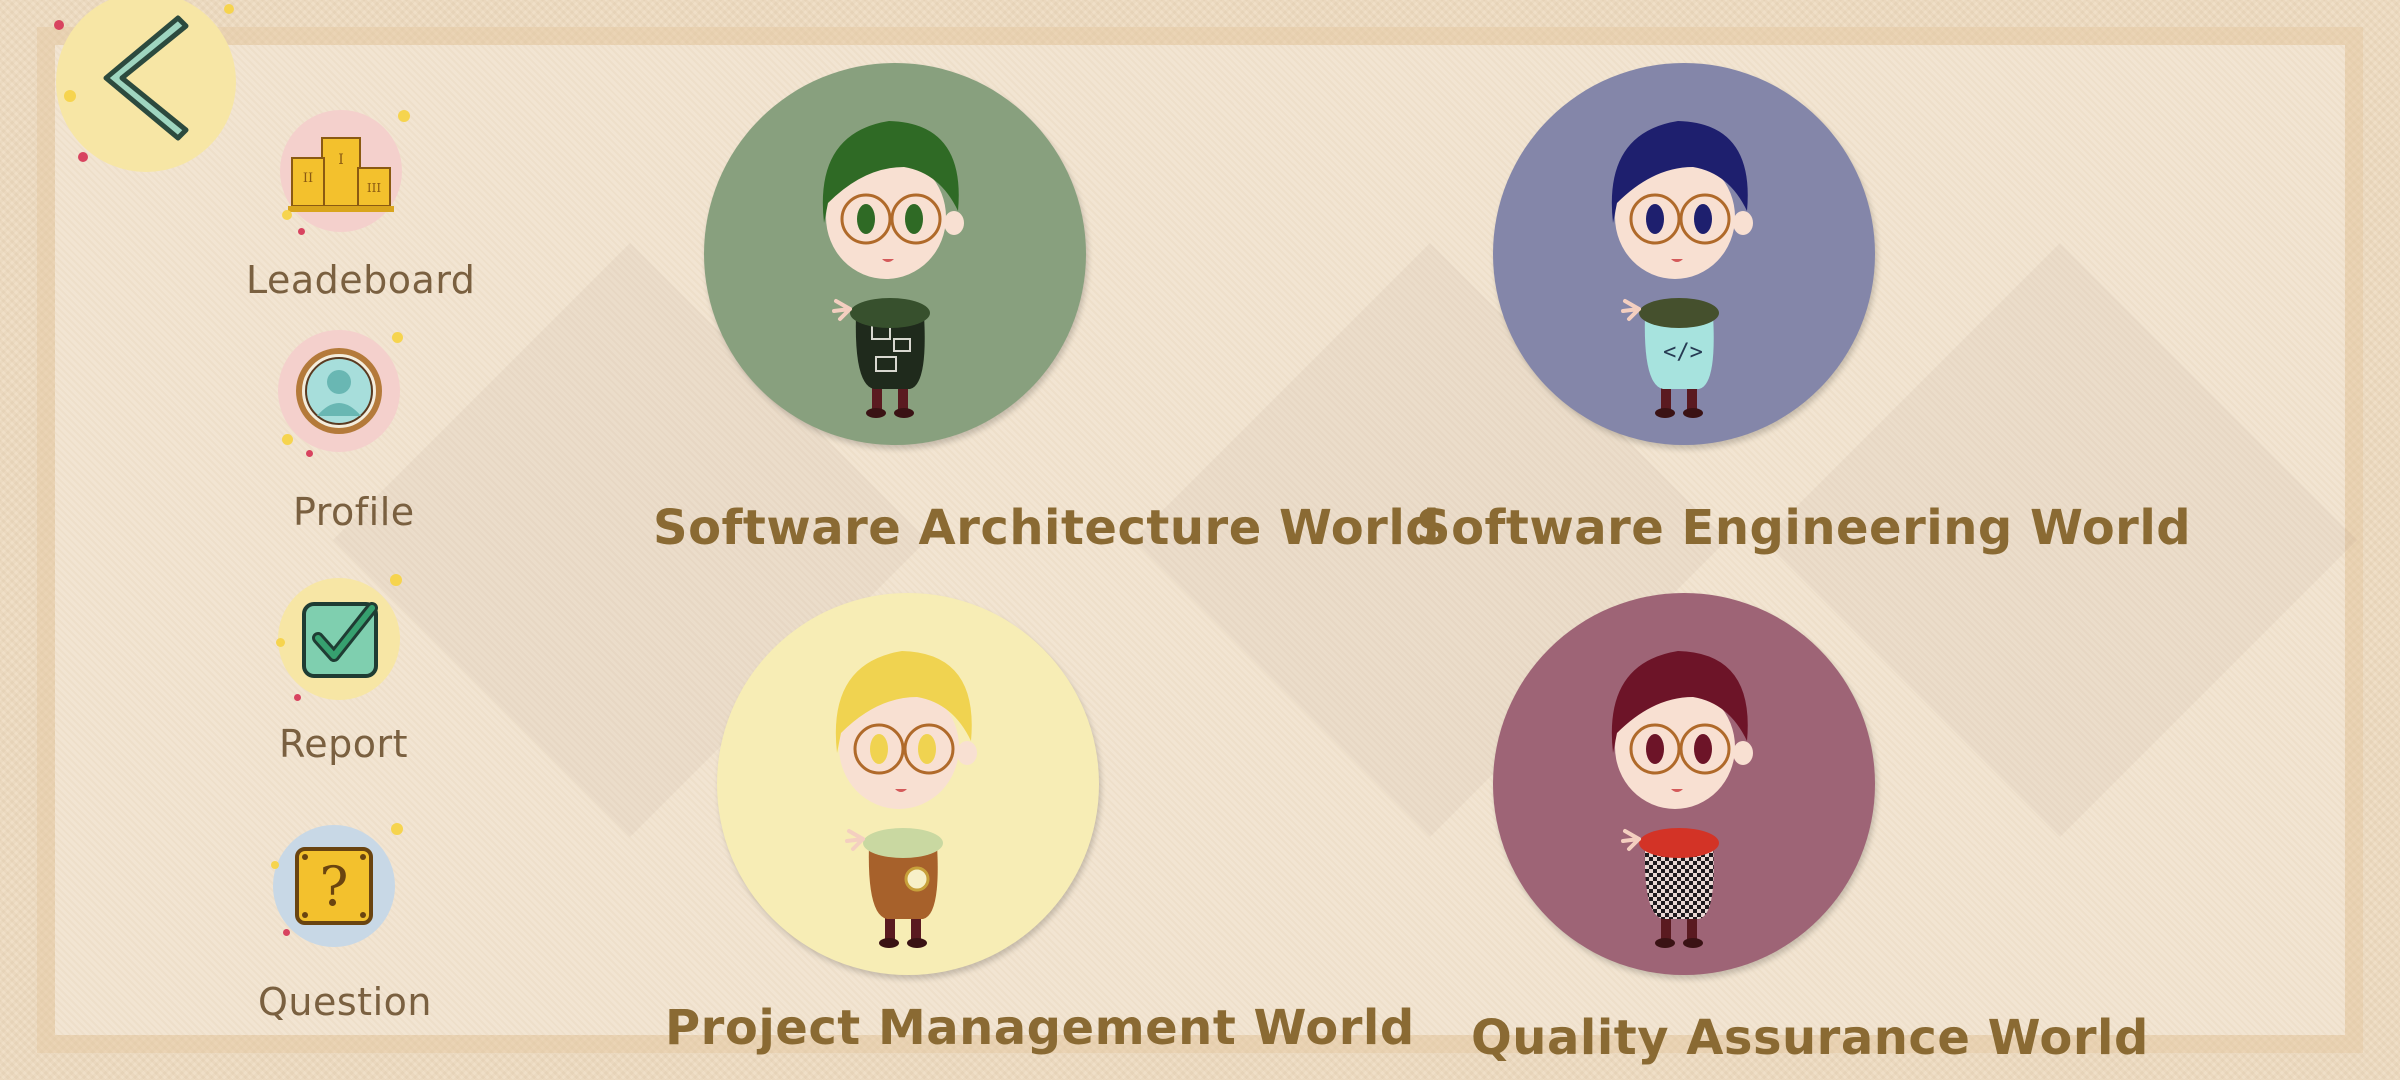 The image size is (2400, 1080). Describe the element at coordinates (308, 178) in the screenshot. I see `svg-text: II` at that location.